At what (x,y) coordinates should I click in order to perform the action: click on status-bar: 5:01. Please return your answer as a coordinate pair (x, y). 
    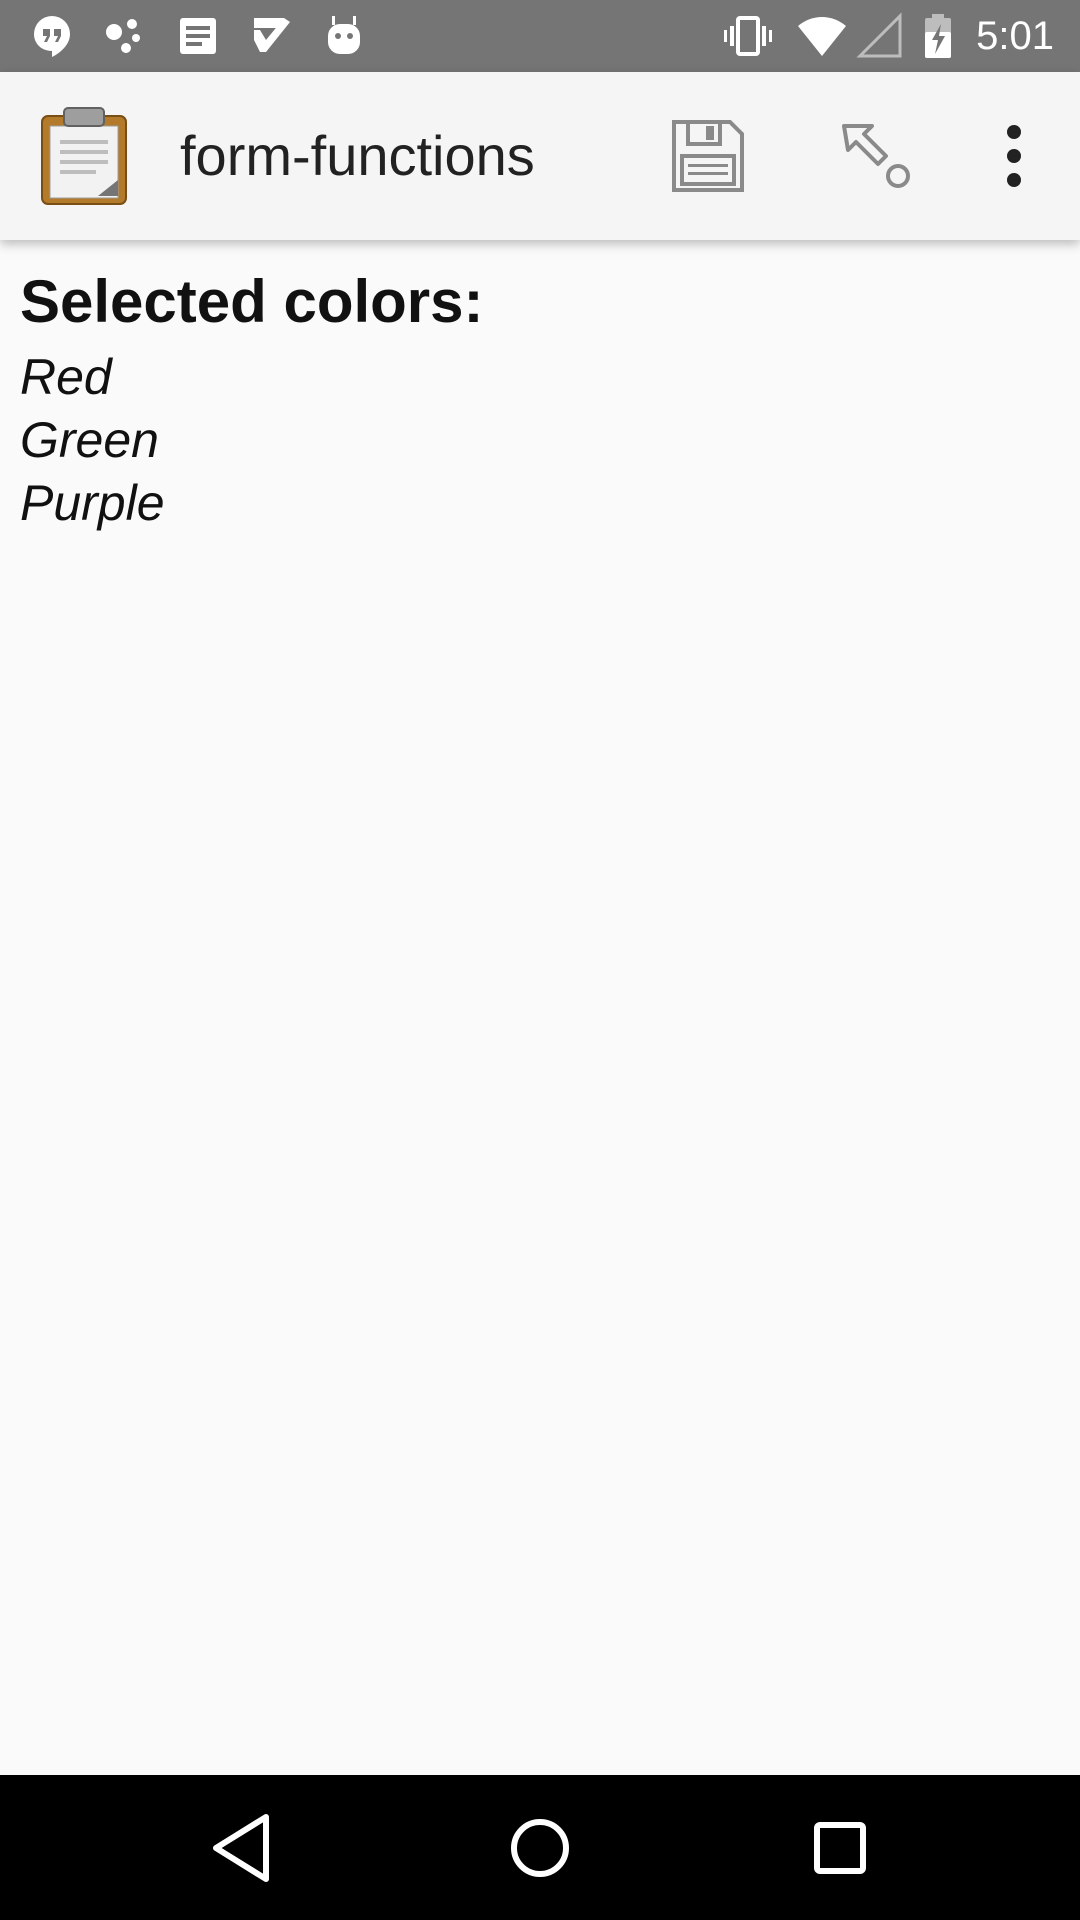
    Looking at the image, I should click on (540, 36).